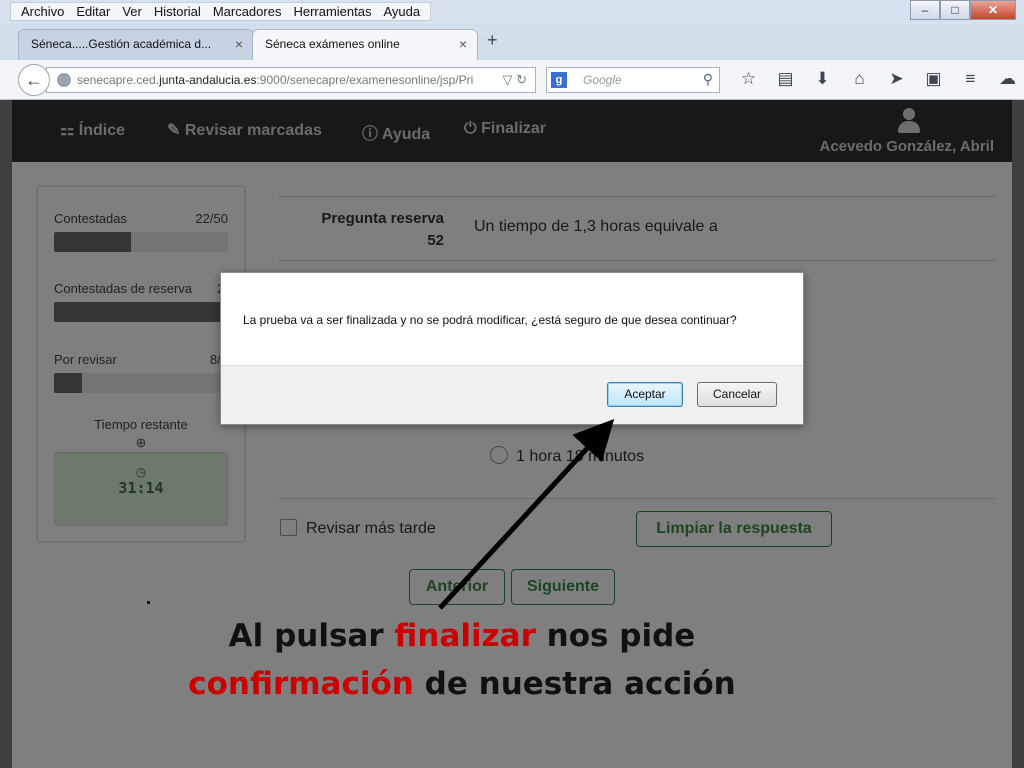 This screenshot has width=1024, height=768. Describe the element at coordinates (462, 636) in the screenshot. I see `caption-line-1: Al pulsar finalizar nos pide` at that location.